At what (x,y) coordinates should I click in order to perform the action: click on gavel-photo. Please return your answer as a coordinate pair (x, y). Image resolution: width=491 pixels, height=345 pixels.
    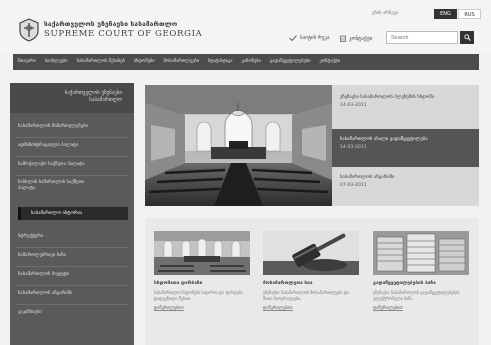
    Looking at the image, I should click on (311, 253).